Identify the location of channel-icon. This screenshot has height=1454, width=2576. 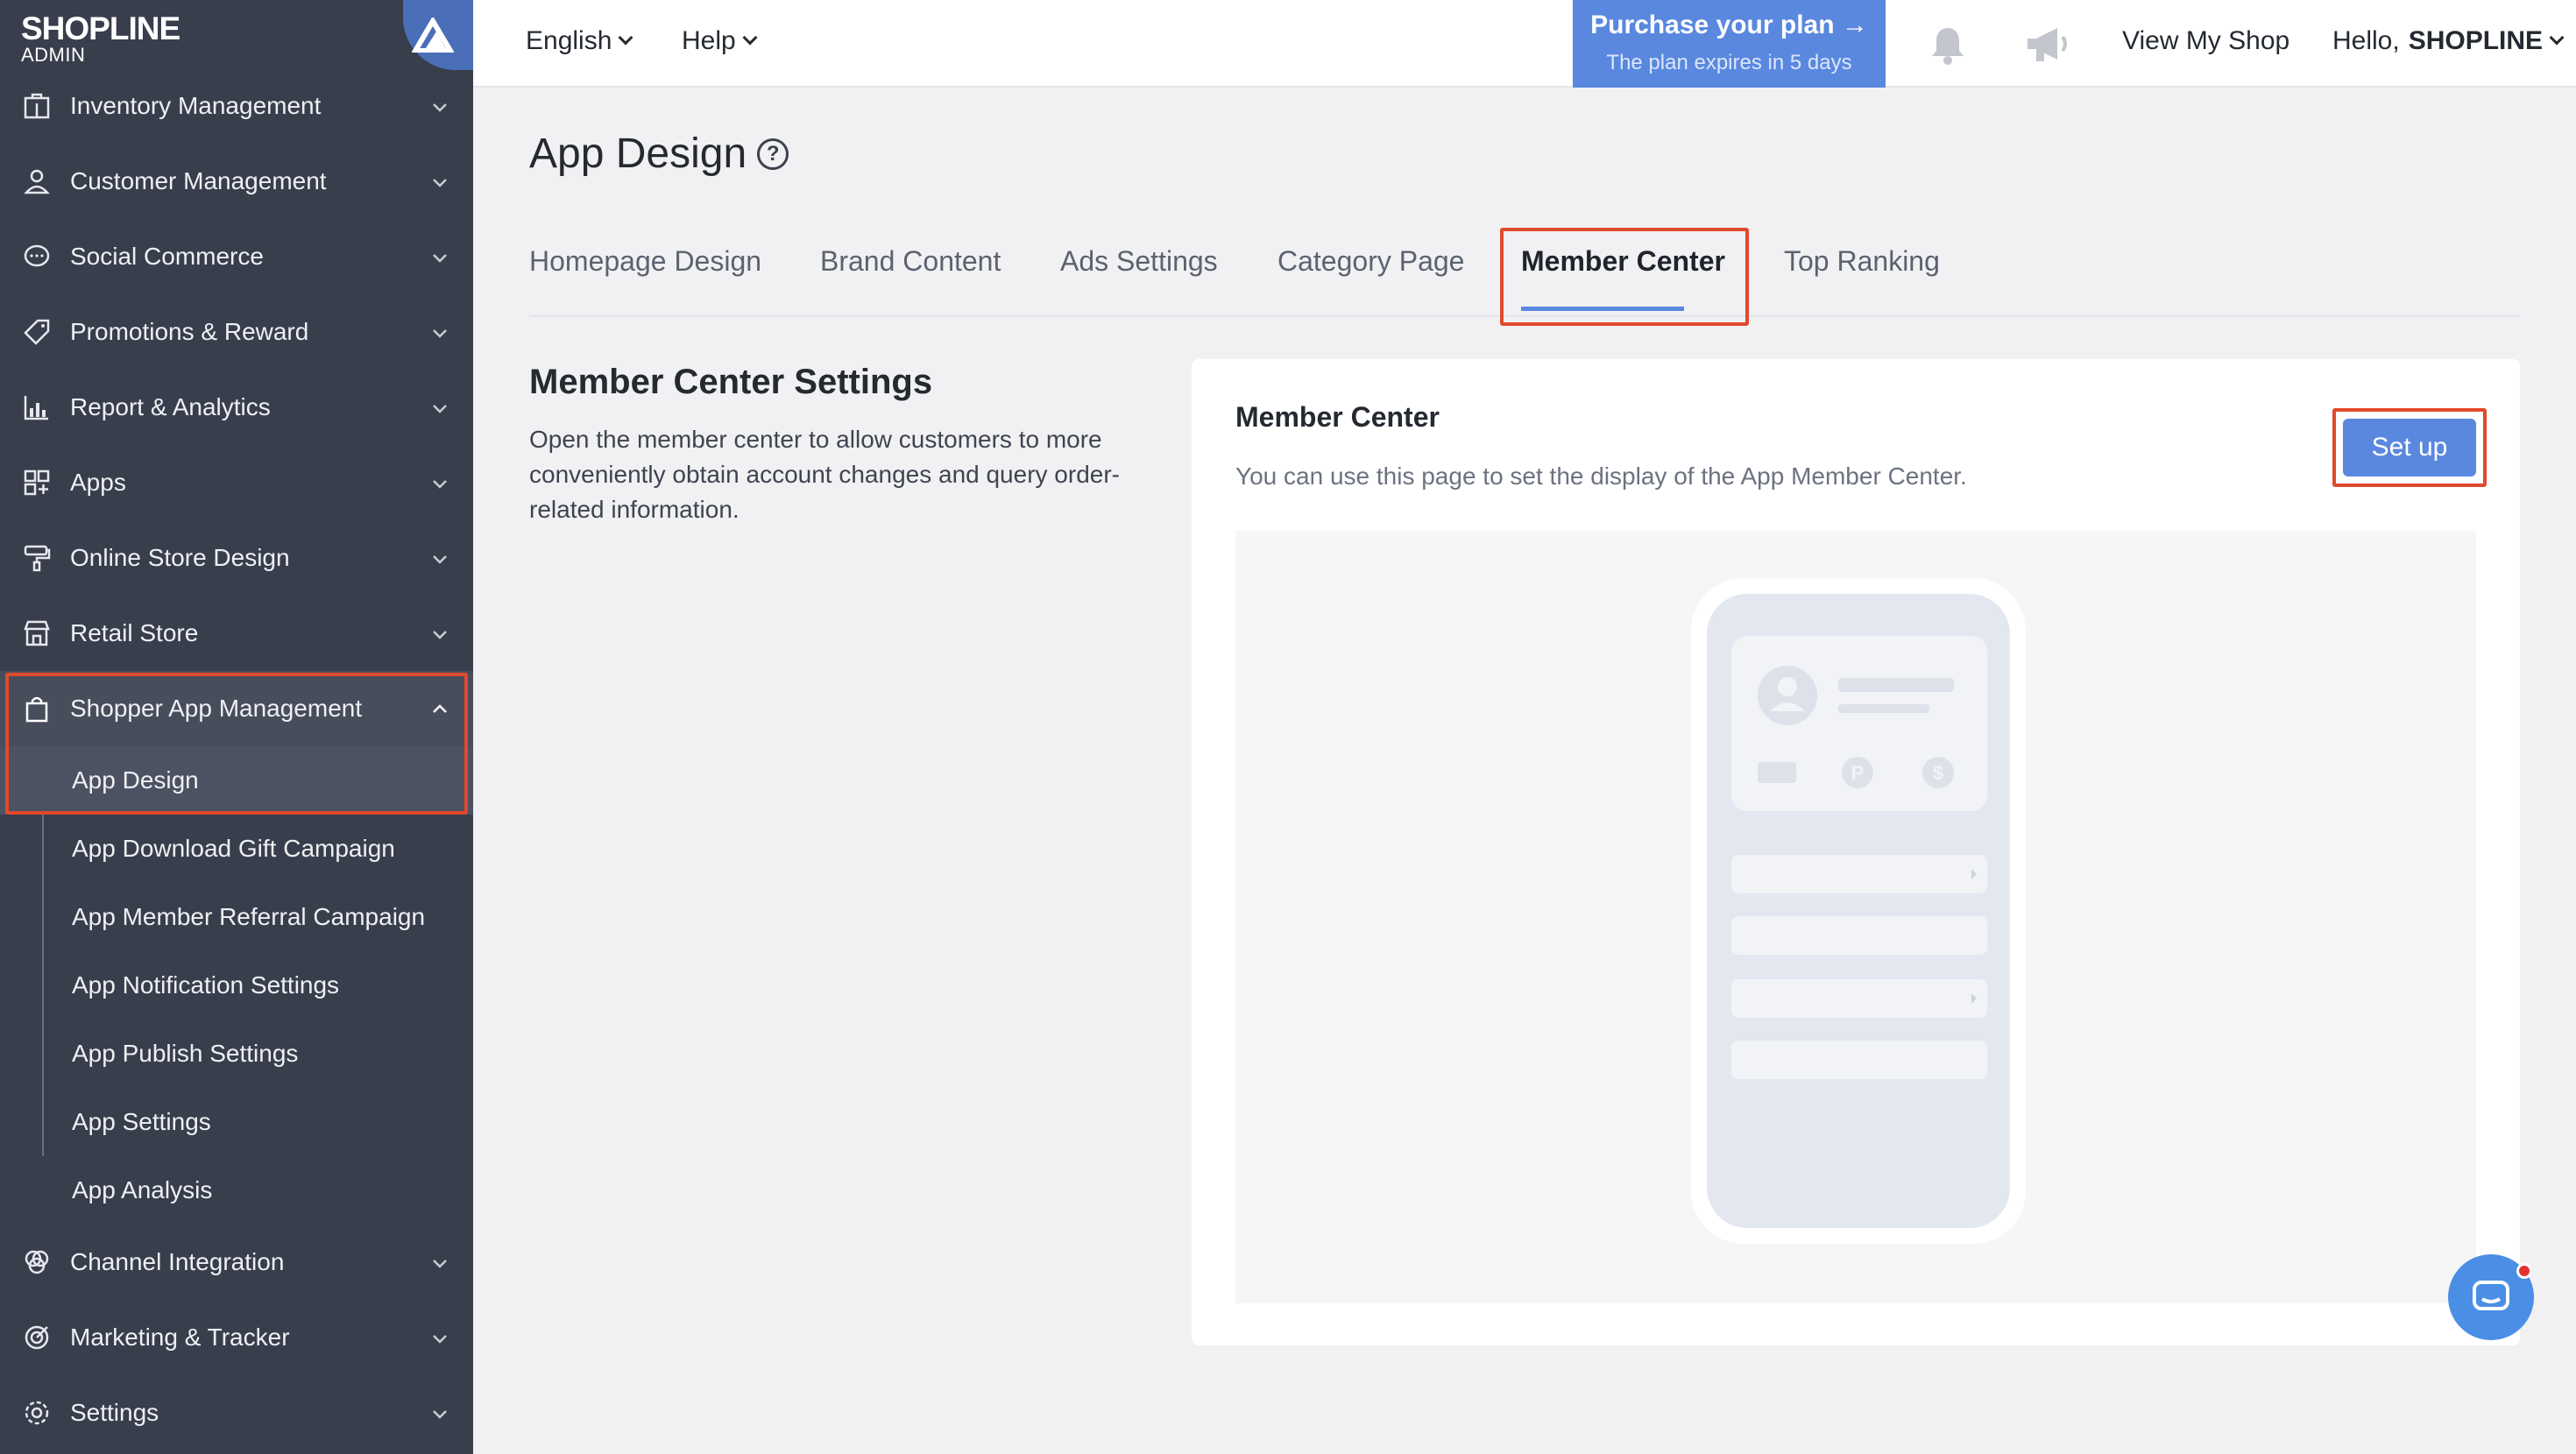
(37, 1262).